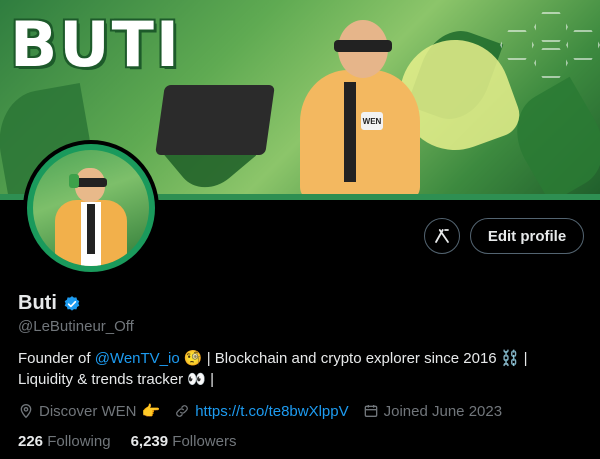  I want to click on bio-text: Founder of, so click(56, 358).